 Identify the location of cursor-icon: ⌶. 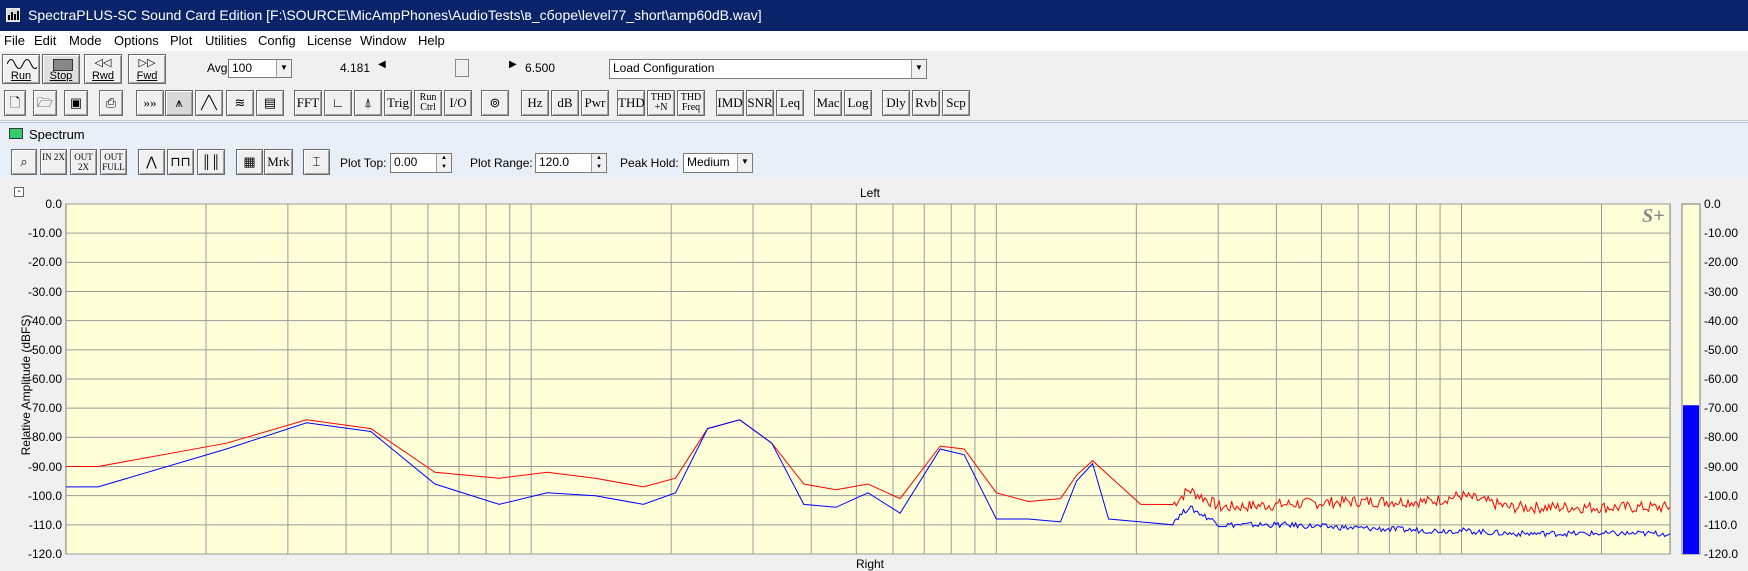
(316, 162).